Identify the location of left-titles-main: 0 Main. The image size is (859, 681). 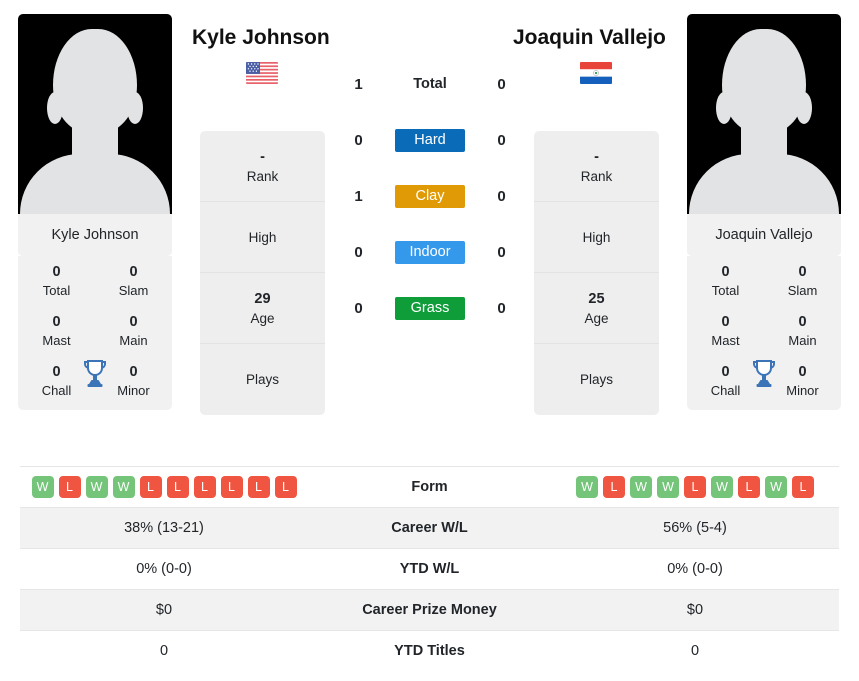
(133, 331).